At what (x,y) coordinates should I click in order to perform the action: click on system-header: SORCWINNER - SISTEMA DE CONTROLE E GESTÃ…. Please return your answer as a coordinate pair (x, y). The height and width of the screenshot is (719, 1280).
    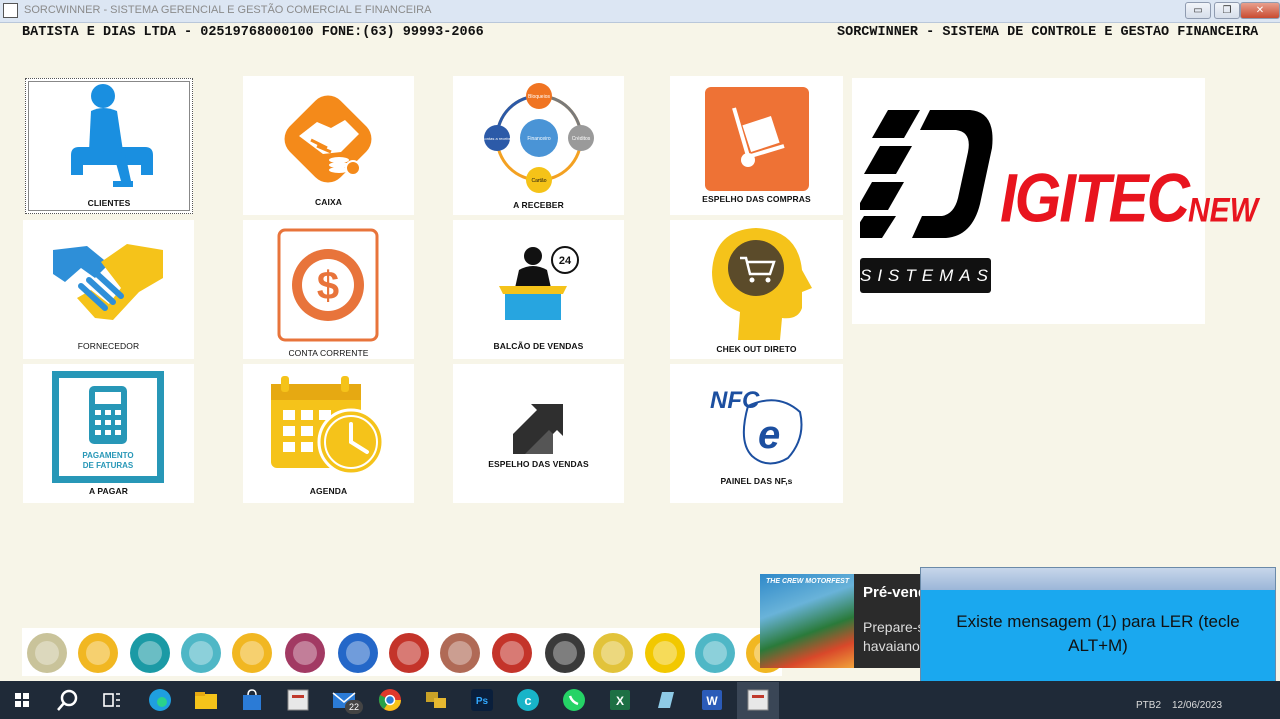
    Looking at the image, I should click on (1048, 32).